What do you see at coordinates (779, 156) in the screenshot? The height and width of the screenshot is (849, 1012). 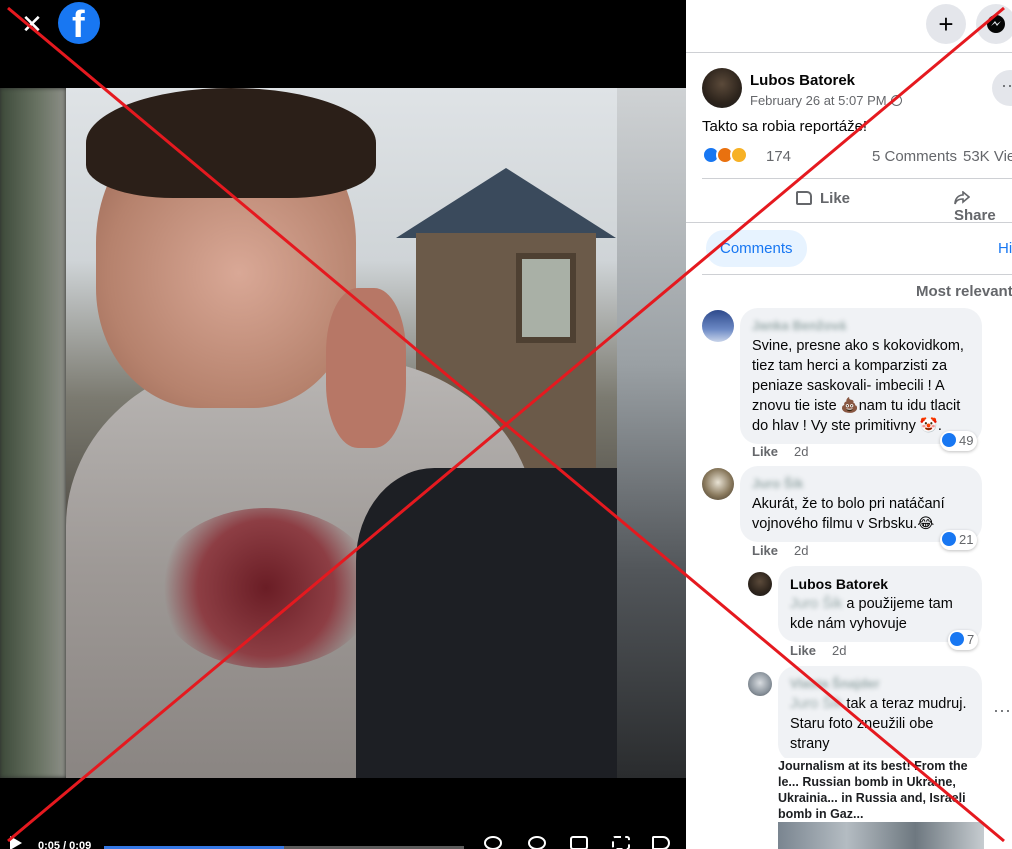 I see `reaction-count: 174` at bounding box center [779, 156].